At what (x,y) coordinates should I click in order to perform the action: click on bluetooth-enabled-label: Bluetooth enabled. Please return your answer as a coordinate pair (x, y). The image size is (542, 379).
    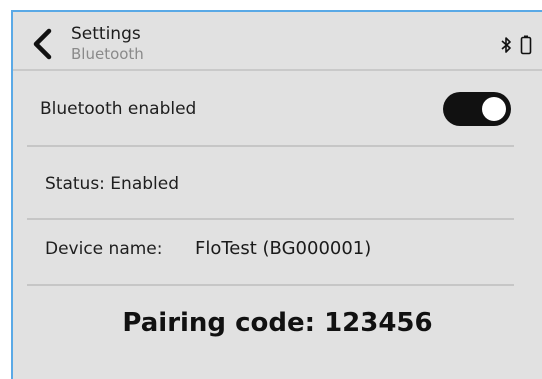
    Looking at the image, I should click on (118, 109).